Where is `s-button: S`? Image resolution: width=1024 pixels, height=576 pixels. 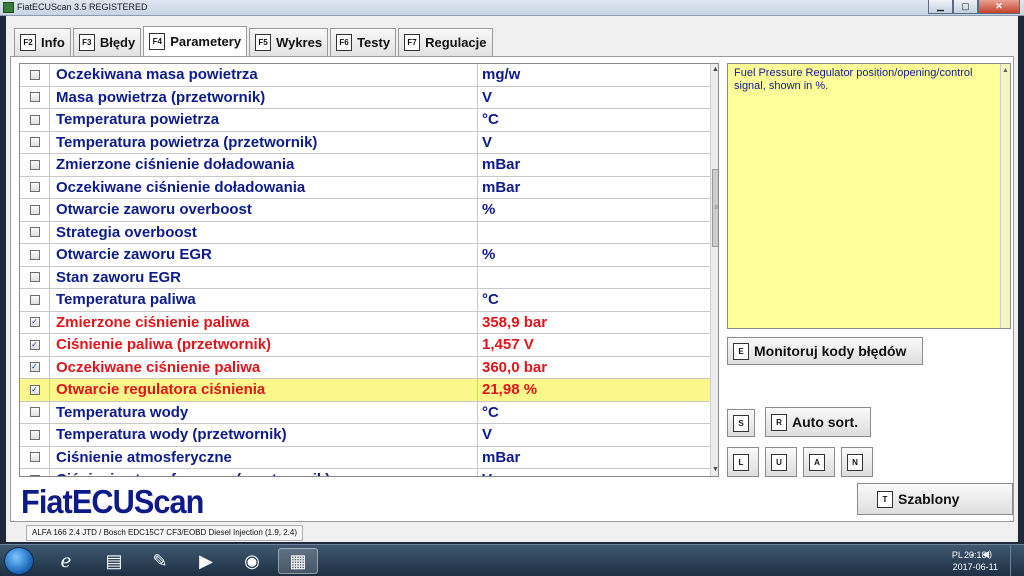
s-button: S is located at coordinates (741, 423).